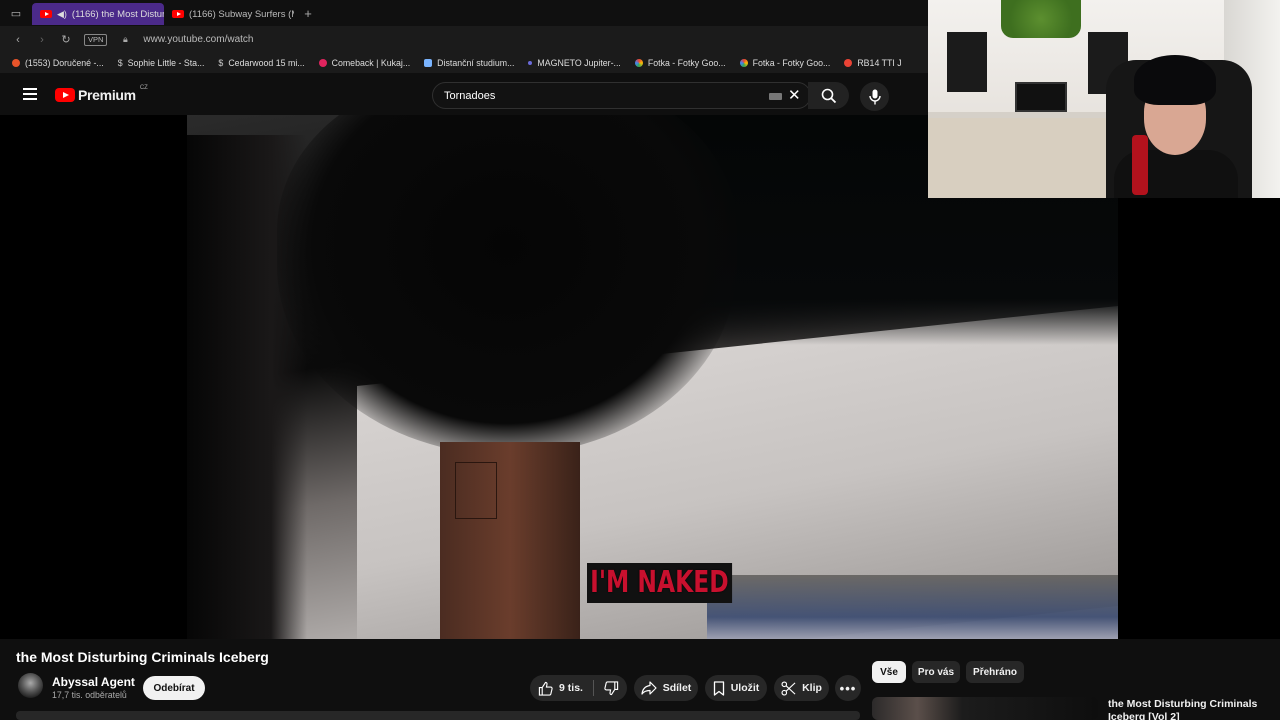  Describe the element at coordinates (936, 672) in the screenshot. I see `chip-for-you: Pro vás` at that location.